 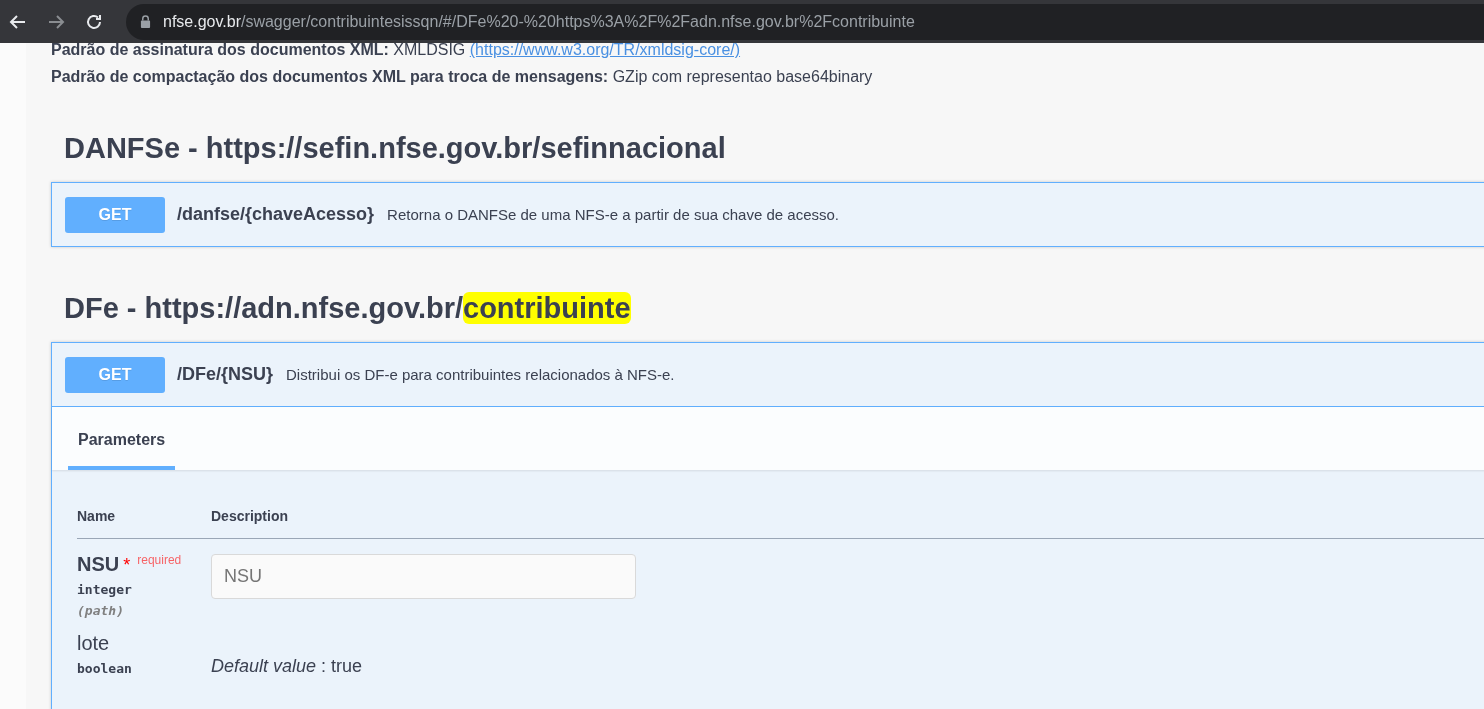 I want to click on column-header: Name, so click(x=97, y=516).